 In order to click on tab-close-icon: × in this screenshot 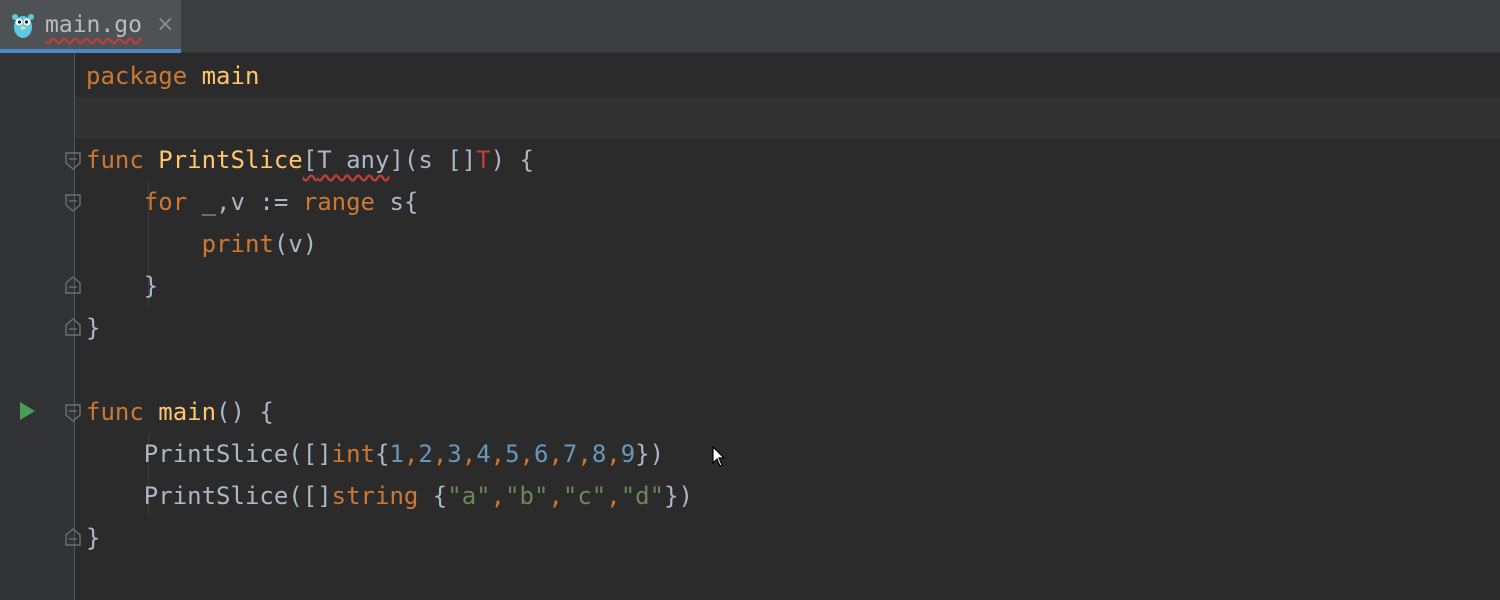, I will do `click(165, 24)`.